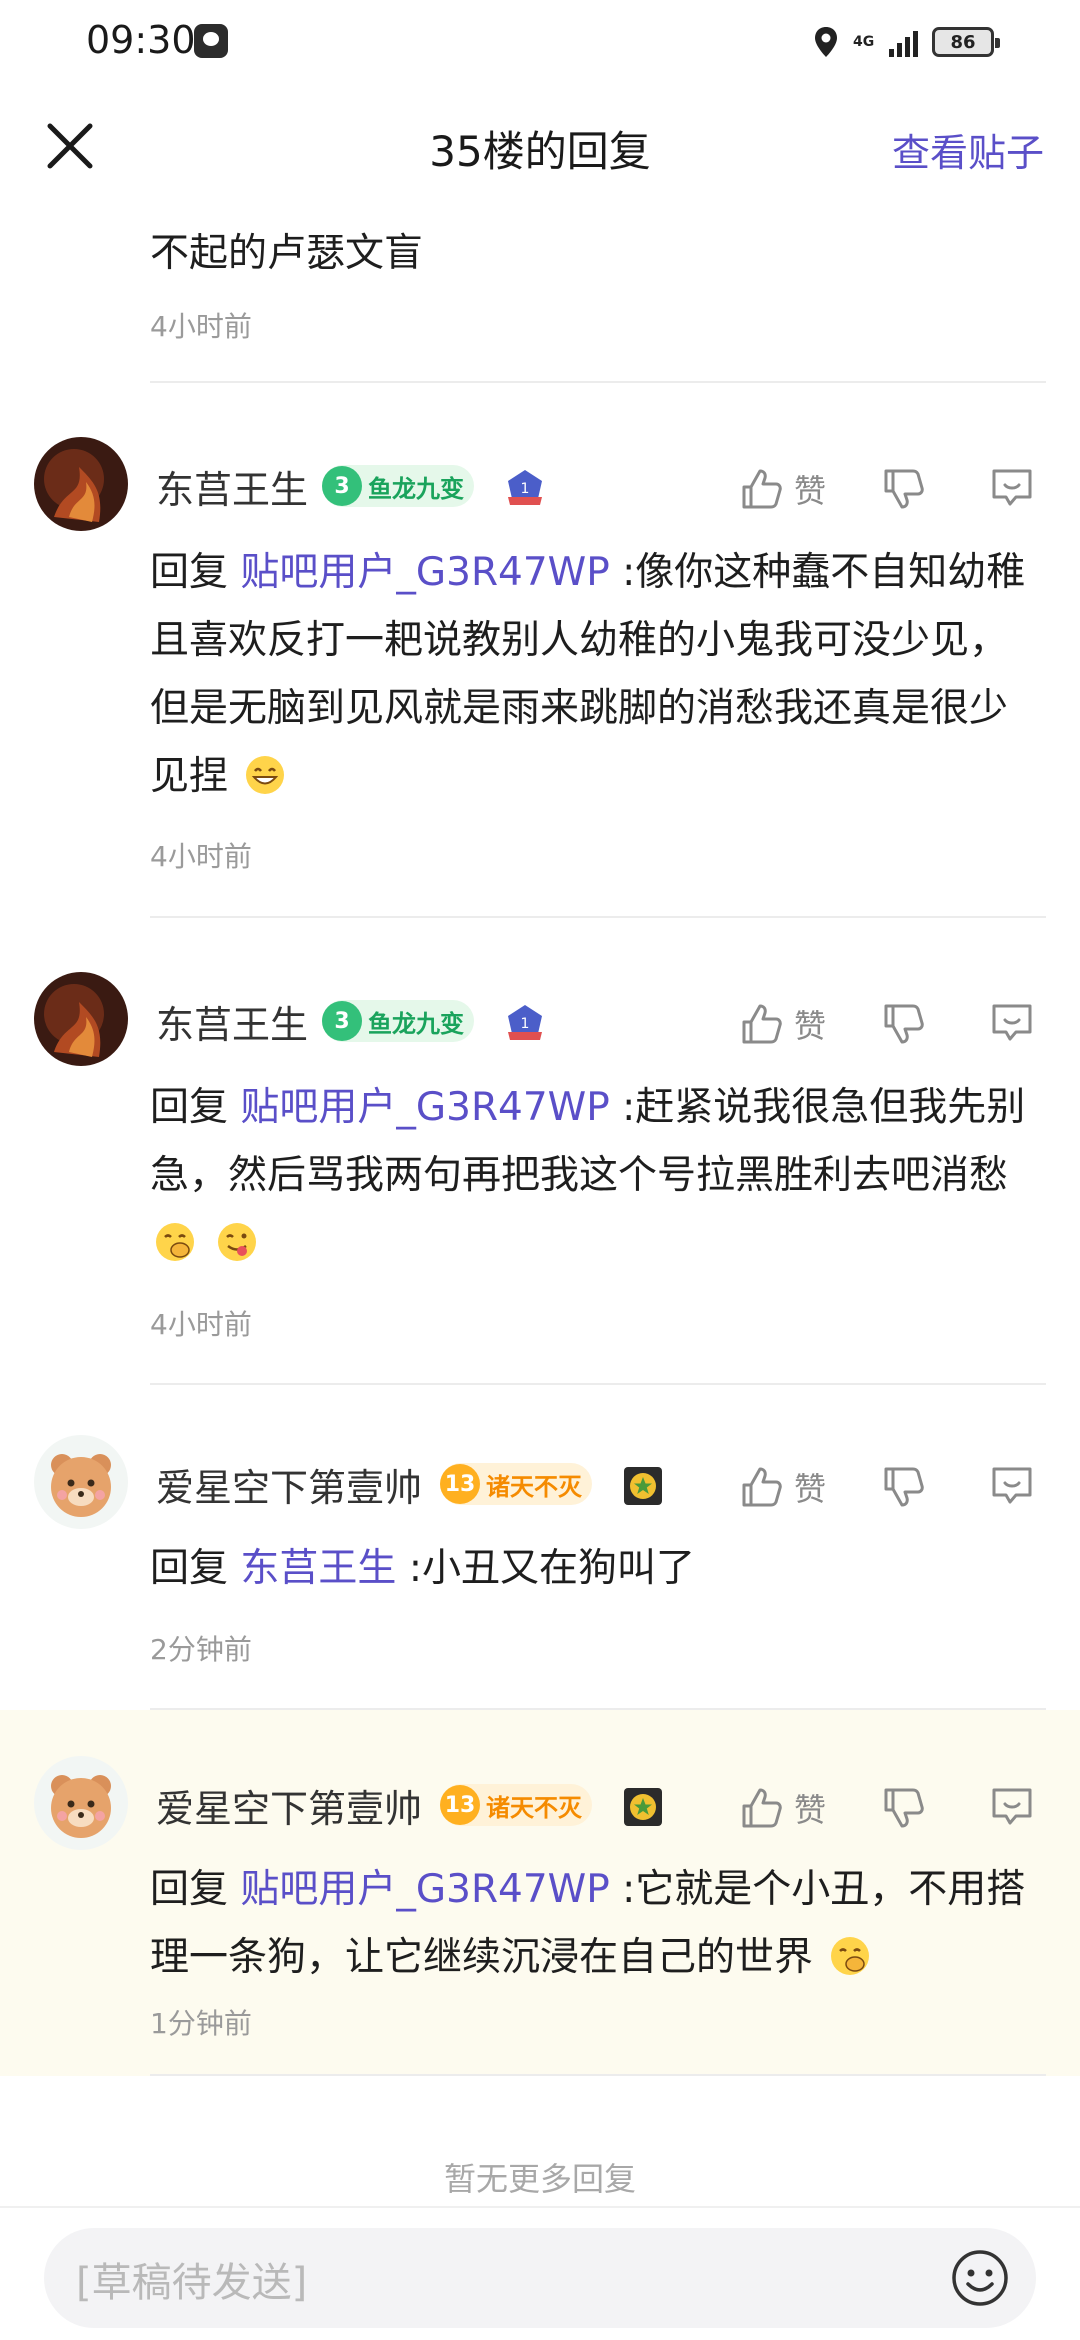 The image size is (1080, 2340). I want to click on close-icon, so click(70, 146).